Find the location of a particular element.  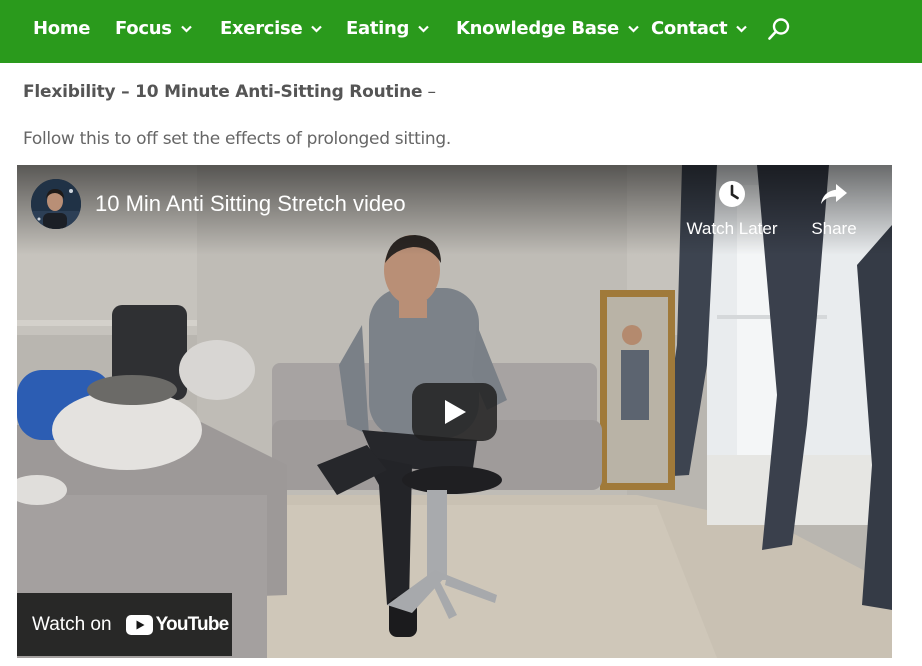

channel-avatar is located at coordinates (56, 204).